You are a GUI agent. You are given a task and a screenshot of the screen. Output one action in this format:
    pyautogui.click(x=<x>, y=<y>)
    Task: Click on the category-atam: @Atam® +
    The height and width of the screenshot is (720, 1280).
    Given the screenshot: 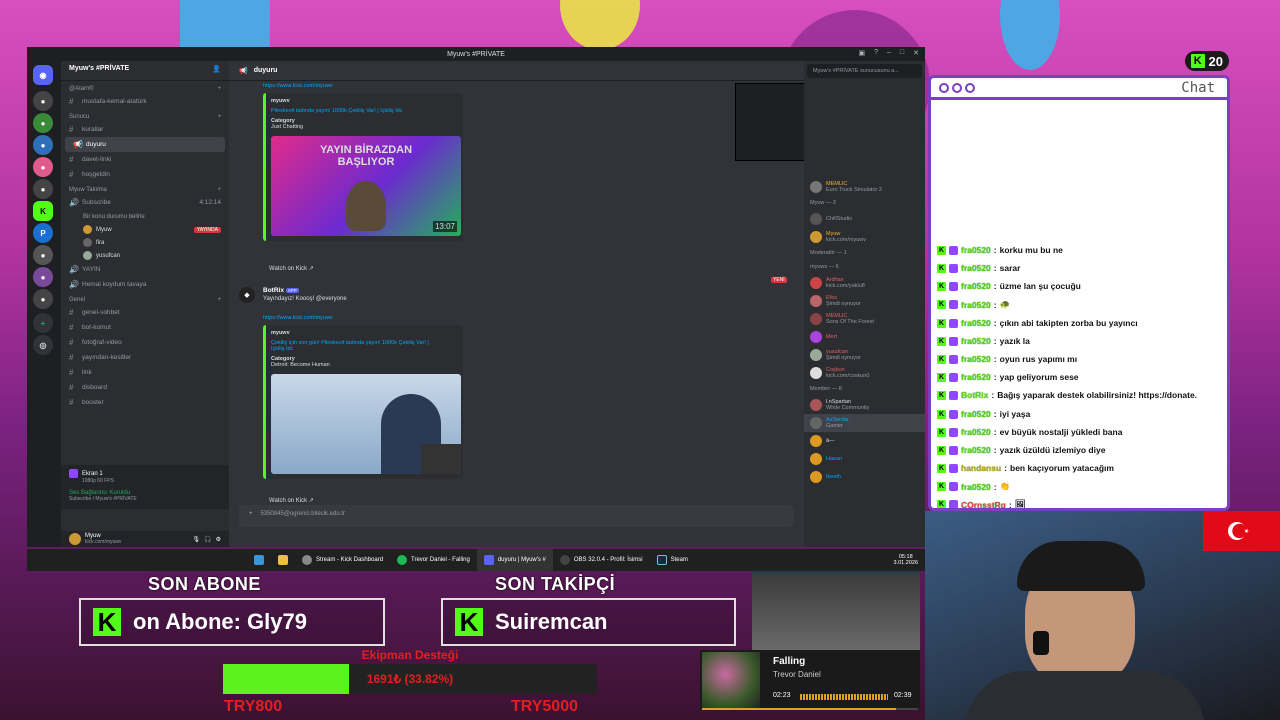 What is the action you would take?
    pyautogui.click(x=145, y=87)
    